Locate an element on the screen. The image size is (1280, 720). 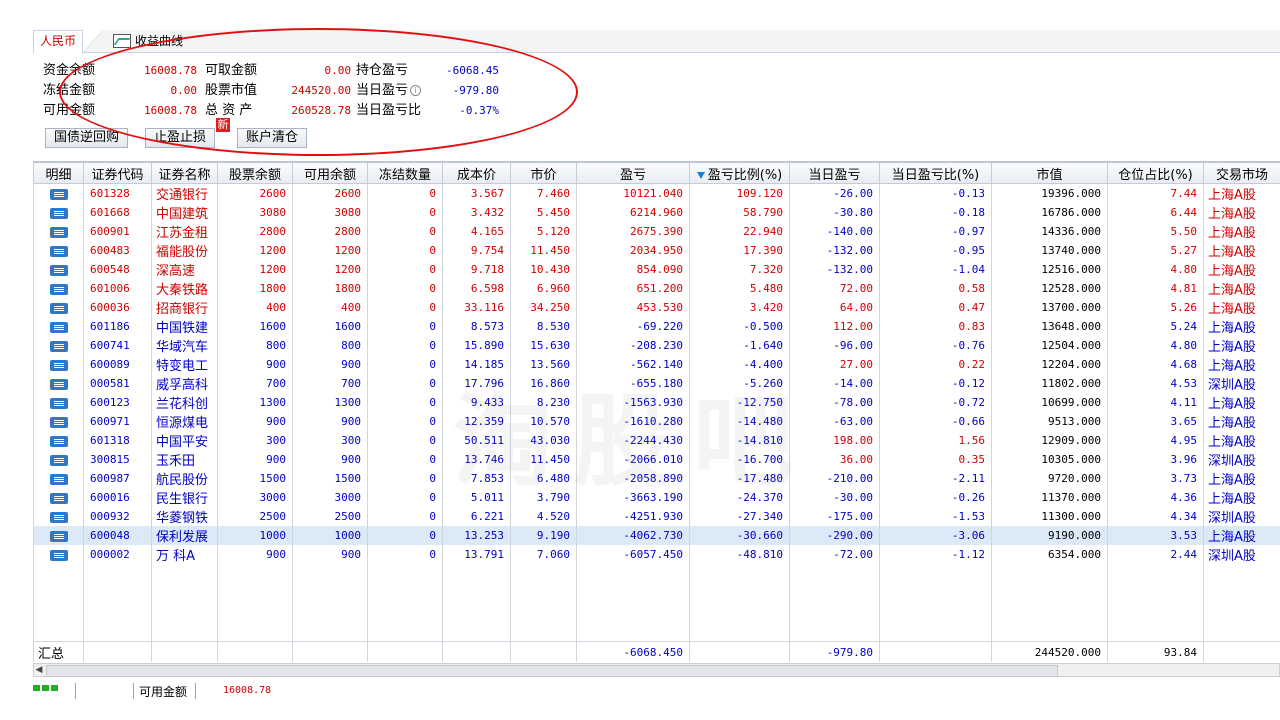
totals-pl: -6068.450 is located at coordinates (633, 651).